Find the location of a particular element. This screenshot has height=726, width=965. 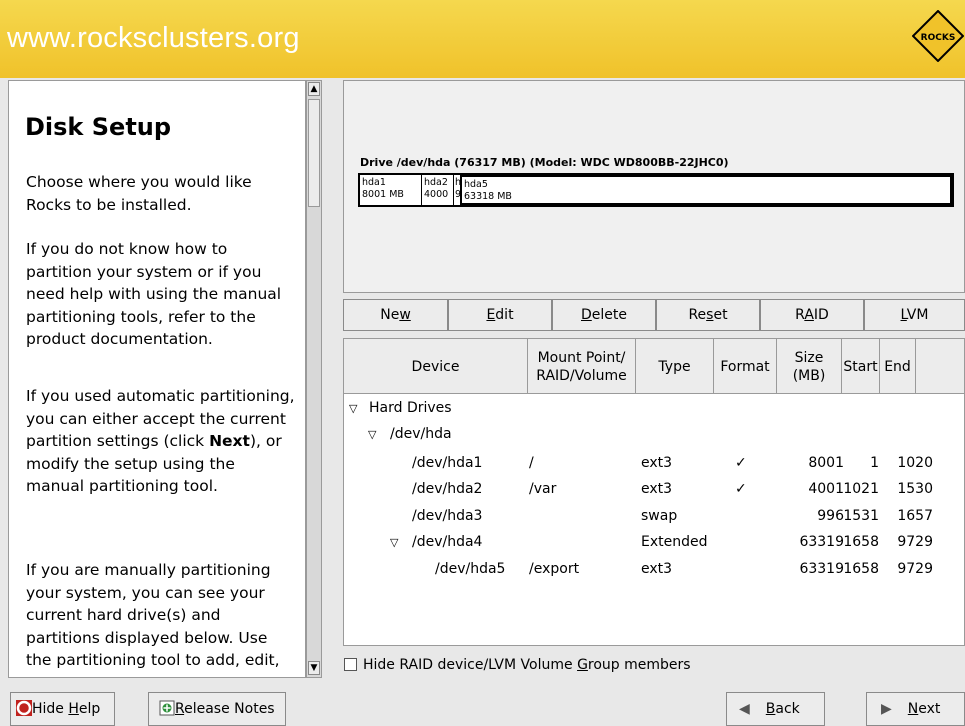

table-row: ▽ /dev/hda4 Extended 63319 1658 9729 is located at coordinates (654, 543).